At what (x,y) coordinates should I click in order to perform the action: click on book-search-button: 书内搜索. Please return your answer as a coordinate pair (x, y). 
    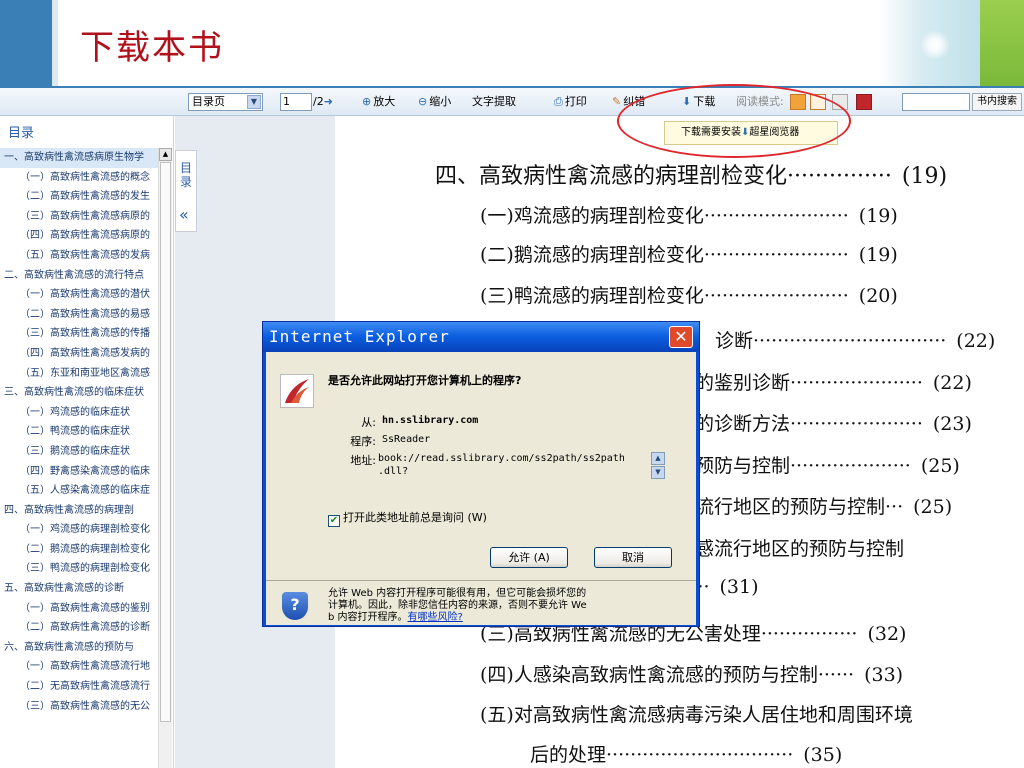
    Looking at the image, I should click on (997, 102).